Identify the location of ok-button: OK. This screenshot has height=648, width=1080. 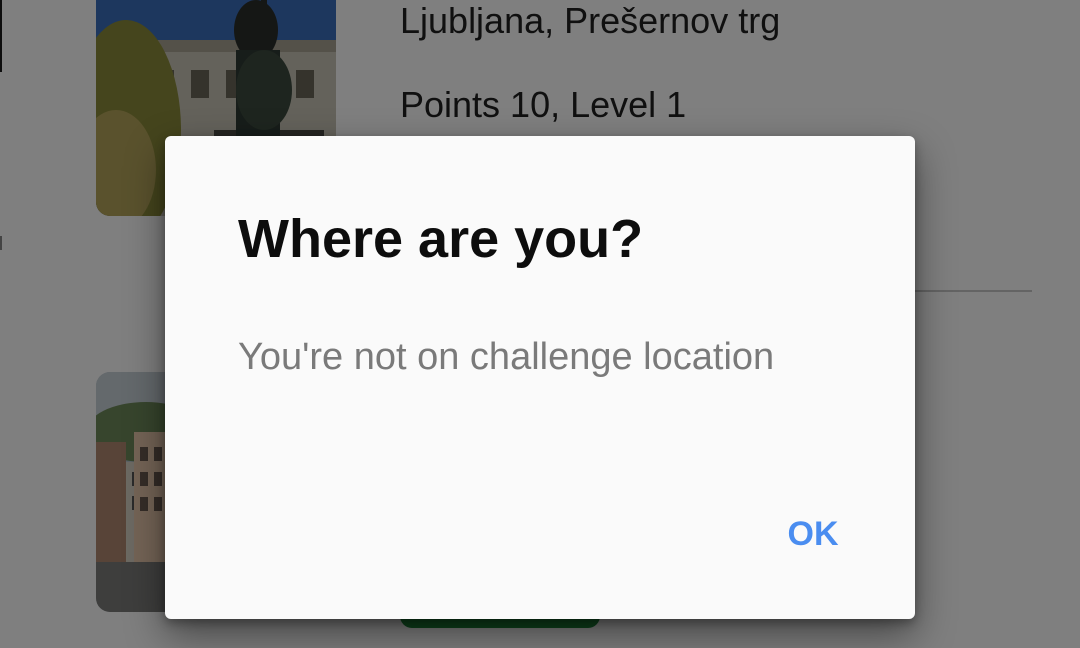
(813, 534).